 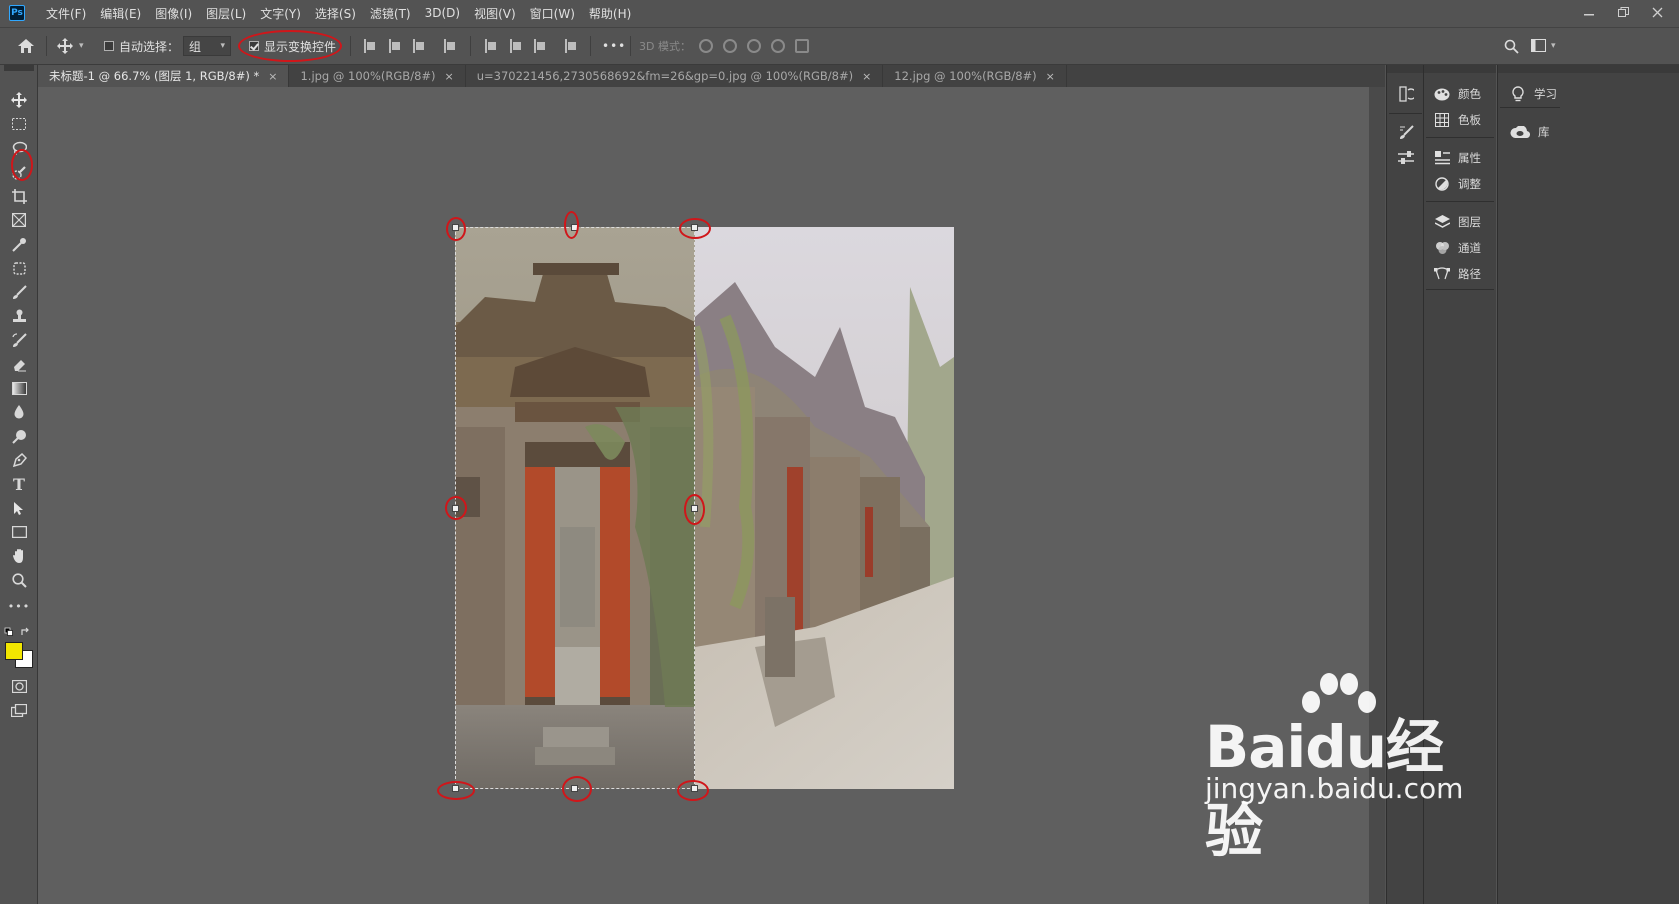 I want to click on blur-tool-icon, so click(x=19, y=412).